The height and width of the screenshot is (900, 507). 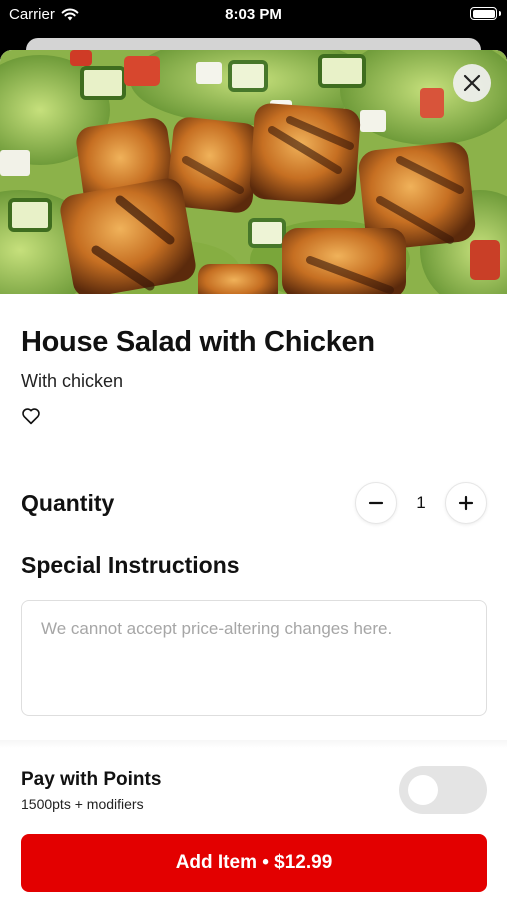 I want to click on close-button, so click(x=472, y=83).